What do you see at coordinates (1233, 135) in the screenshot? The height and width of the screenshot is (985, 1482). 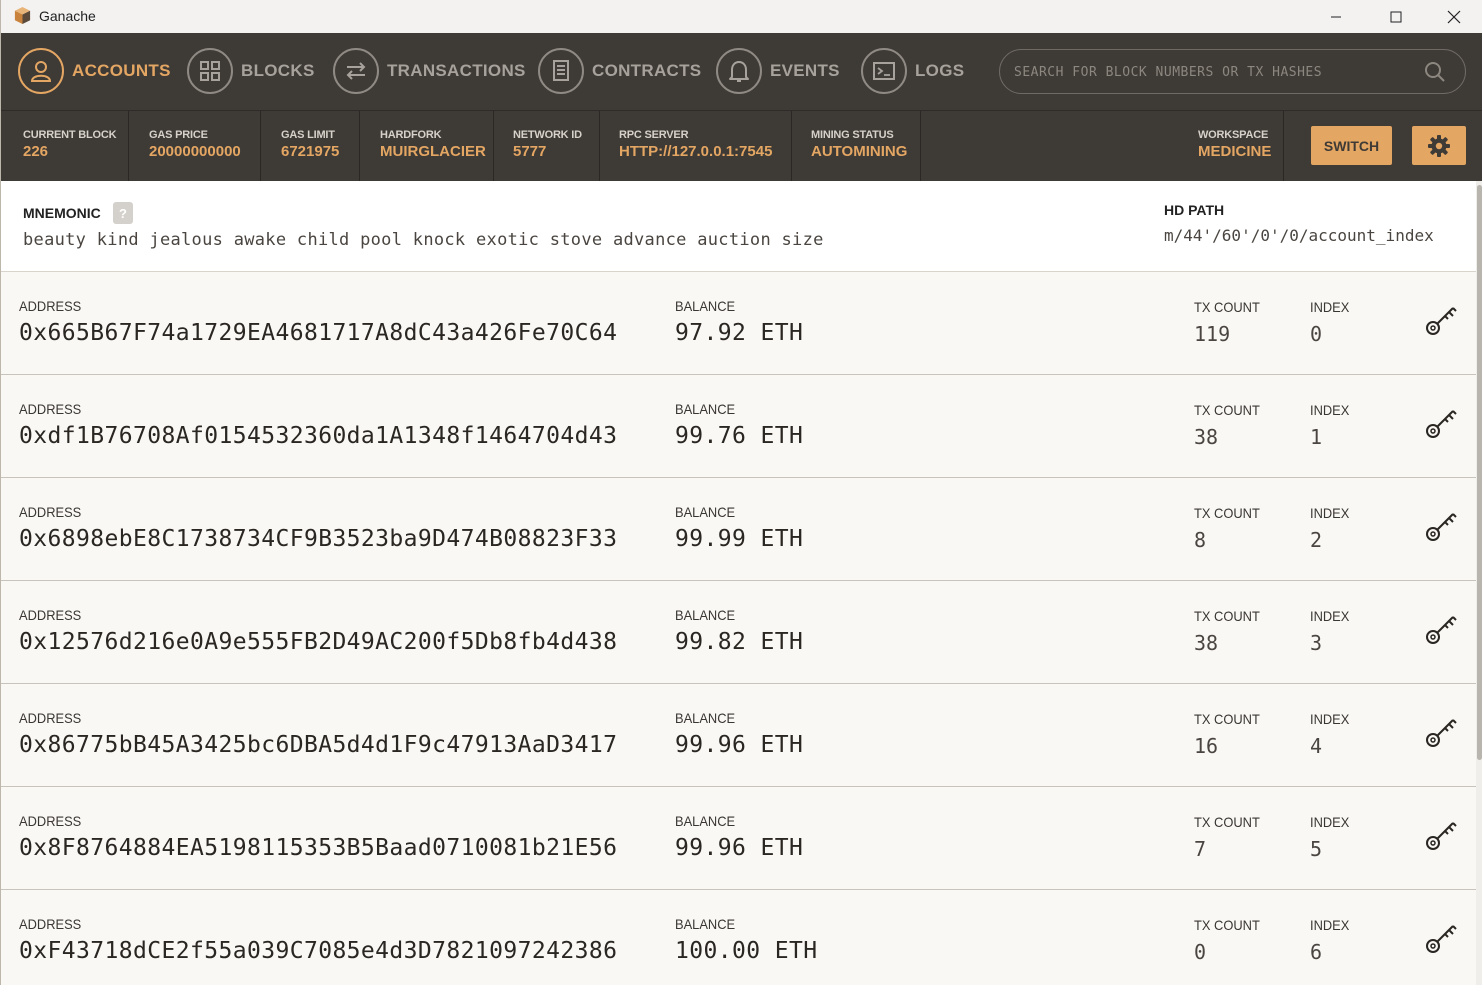 I see `stat-label: WORKSPACE` at bounding box center [1233, 135].